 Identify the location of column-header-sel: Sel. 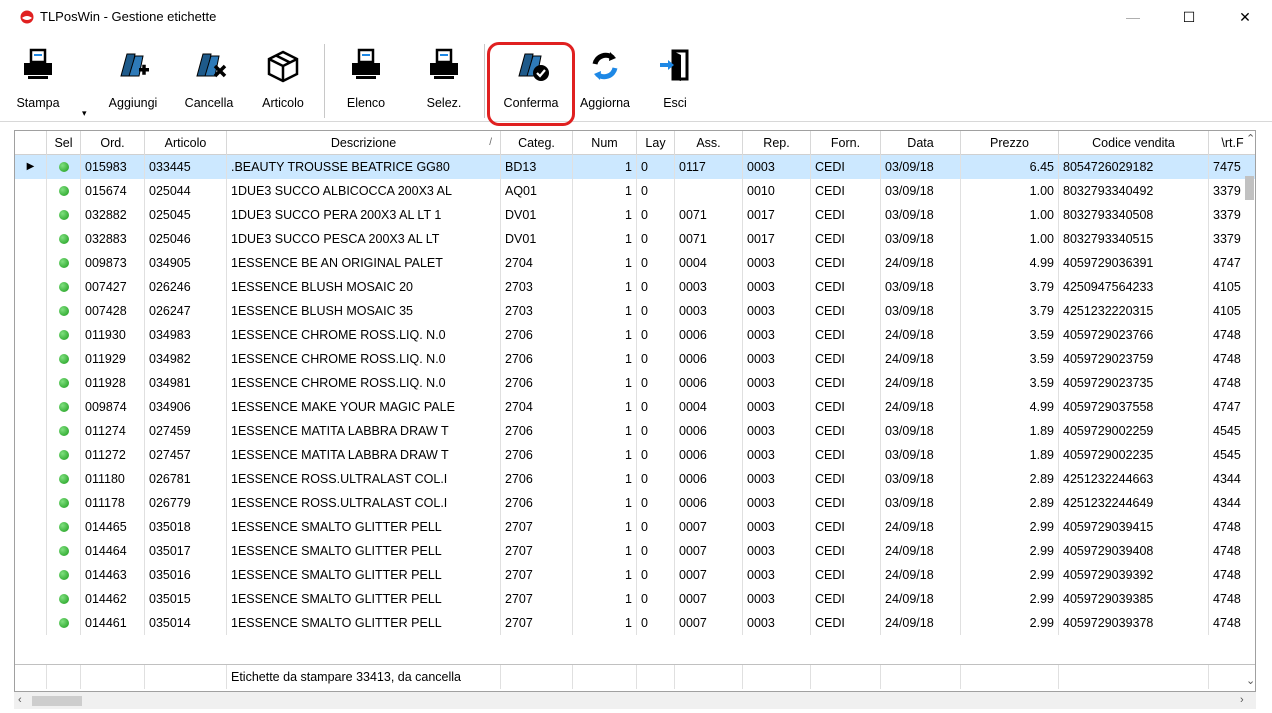
(64, 143).